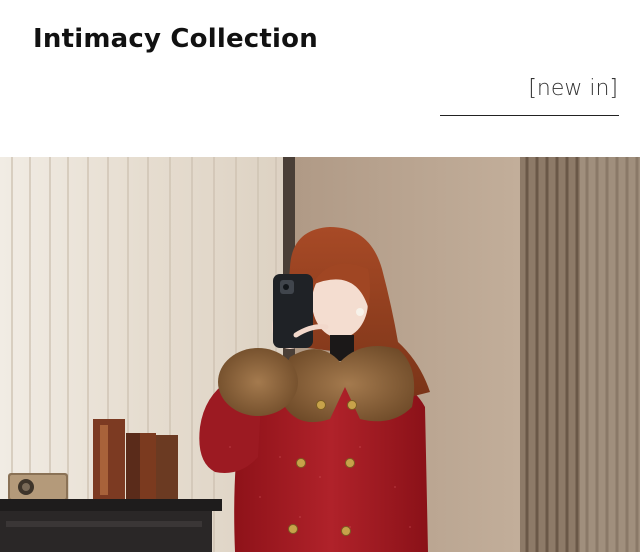 The height and width of the screenshot is (552, 640). Describe the element at coordinates (573, 88) in the screenshot. I see `new-in-link: [new in]` at that location.